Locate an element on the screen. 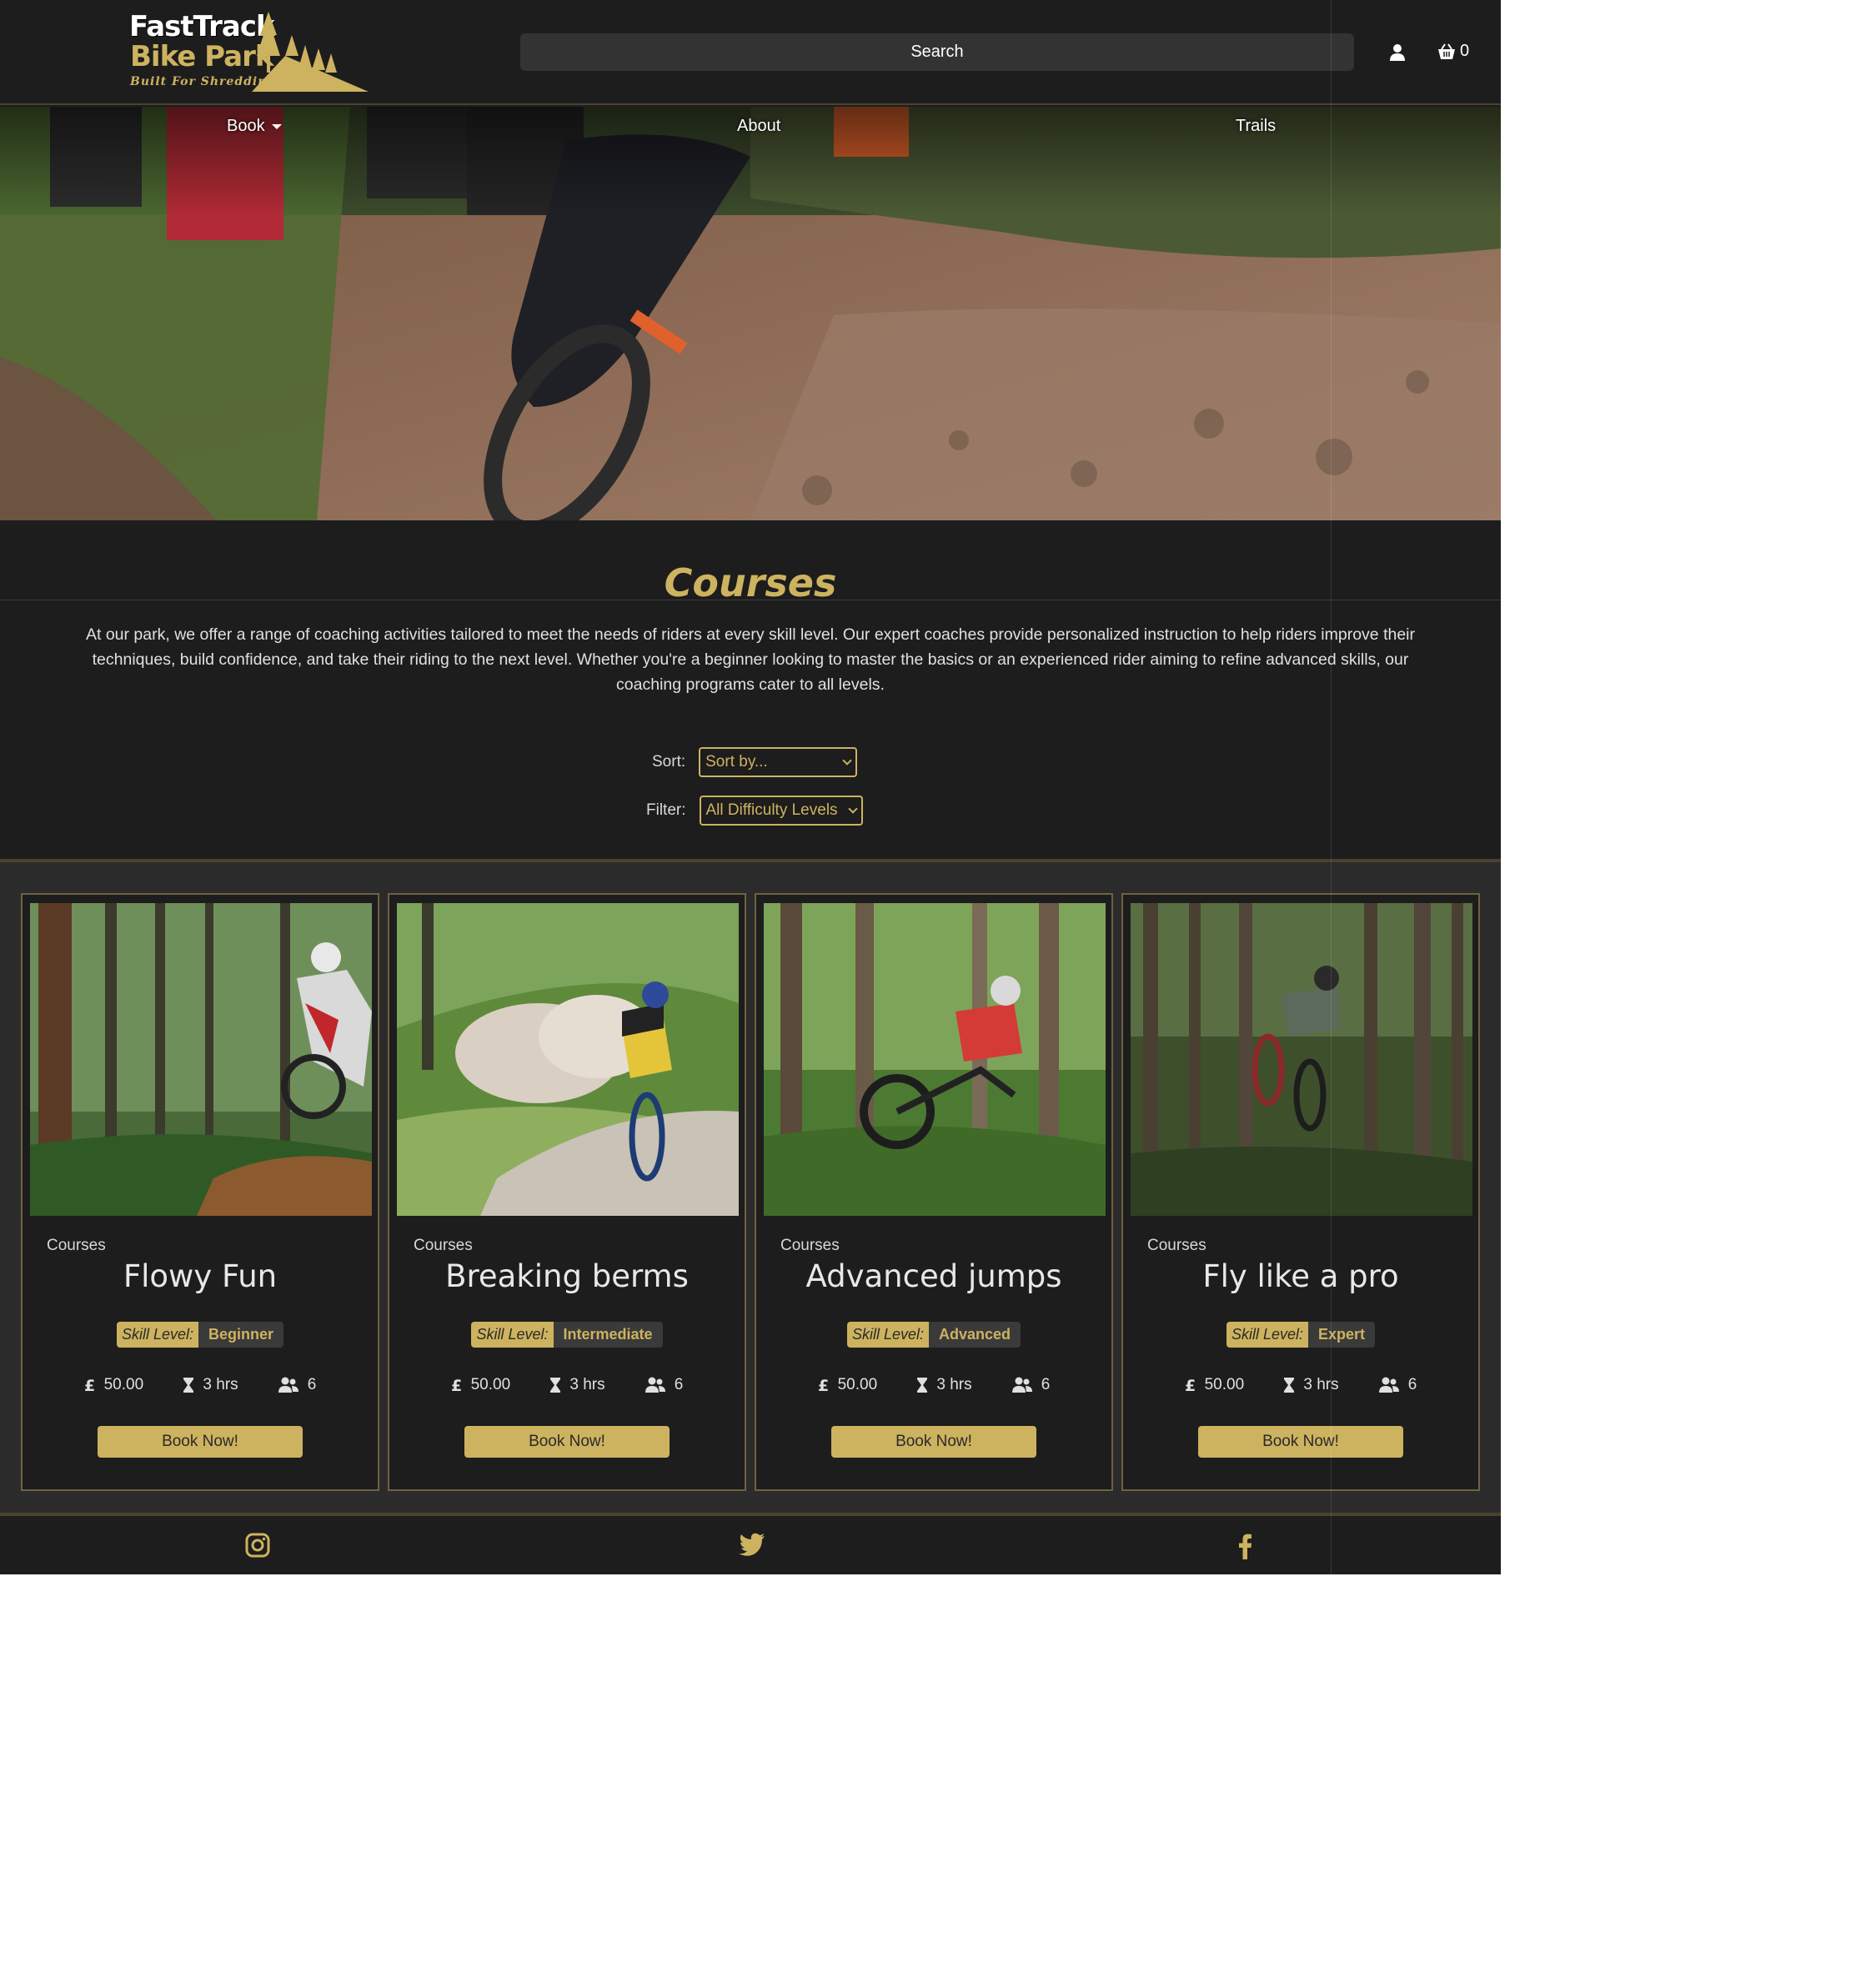 Image resolution: width=1876 pixels, height=1968 pixels. skill-value: Advanced is located at coordinates (975, 1335).